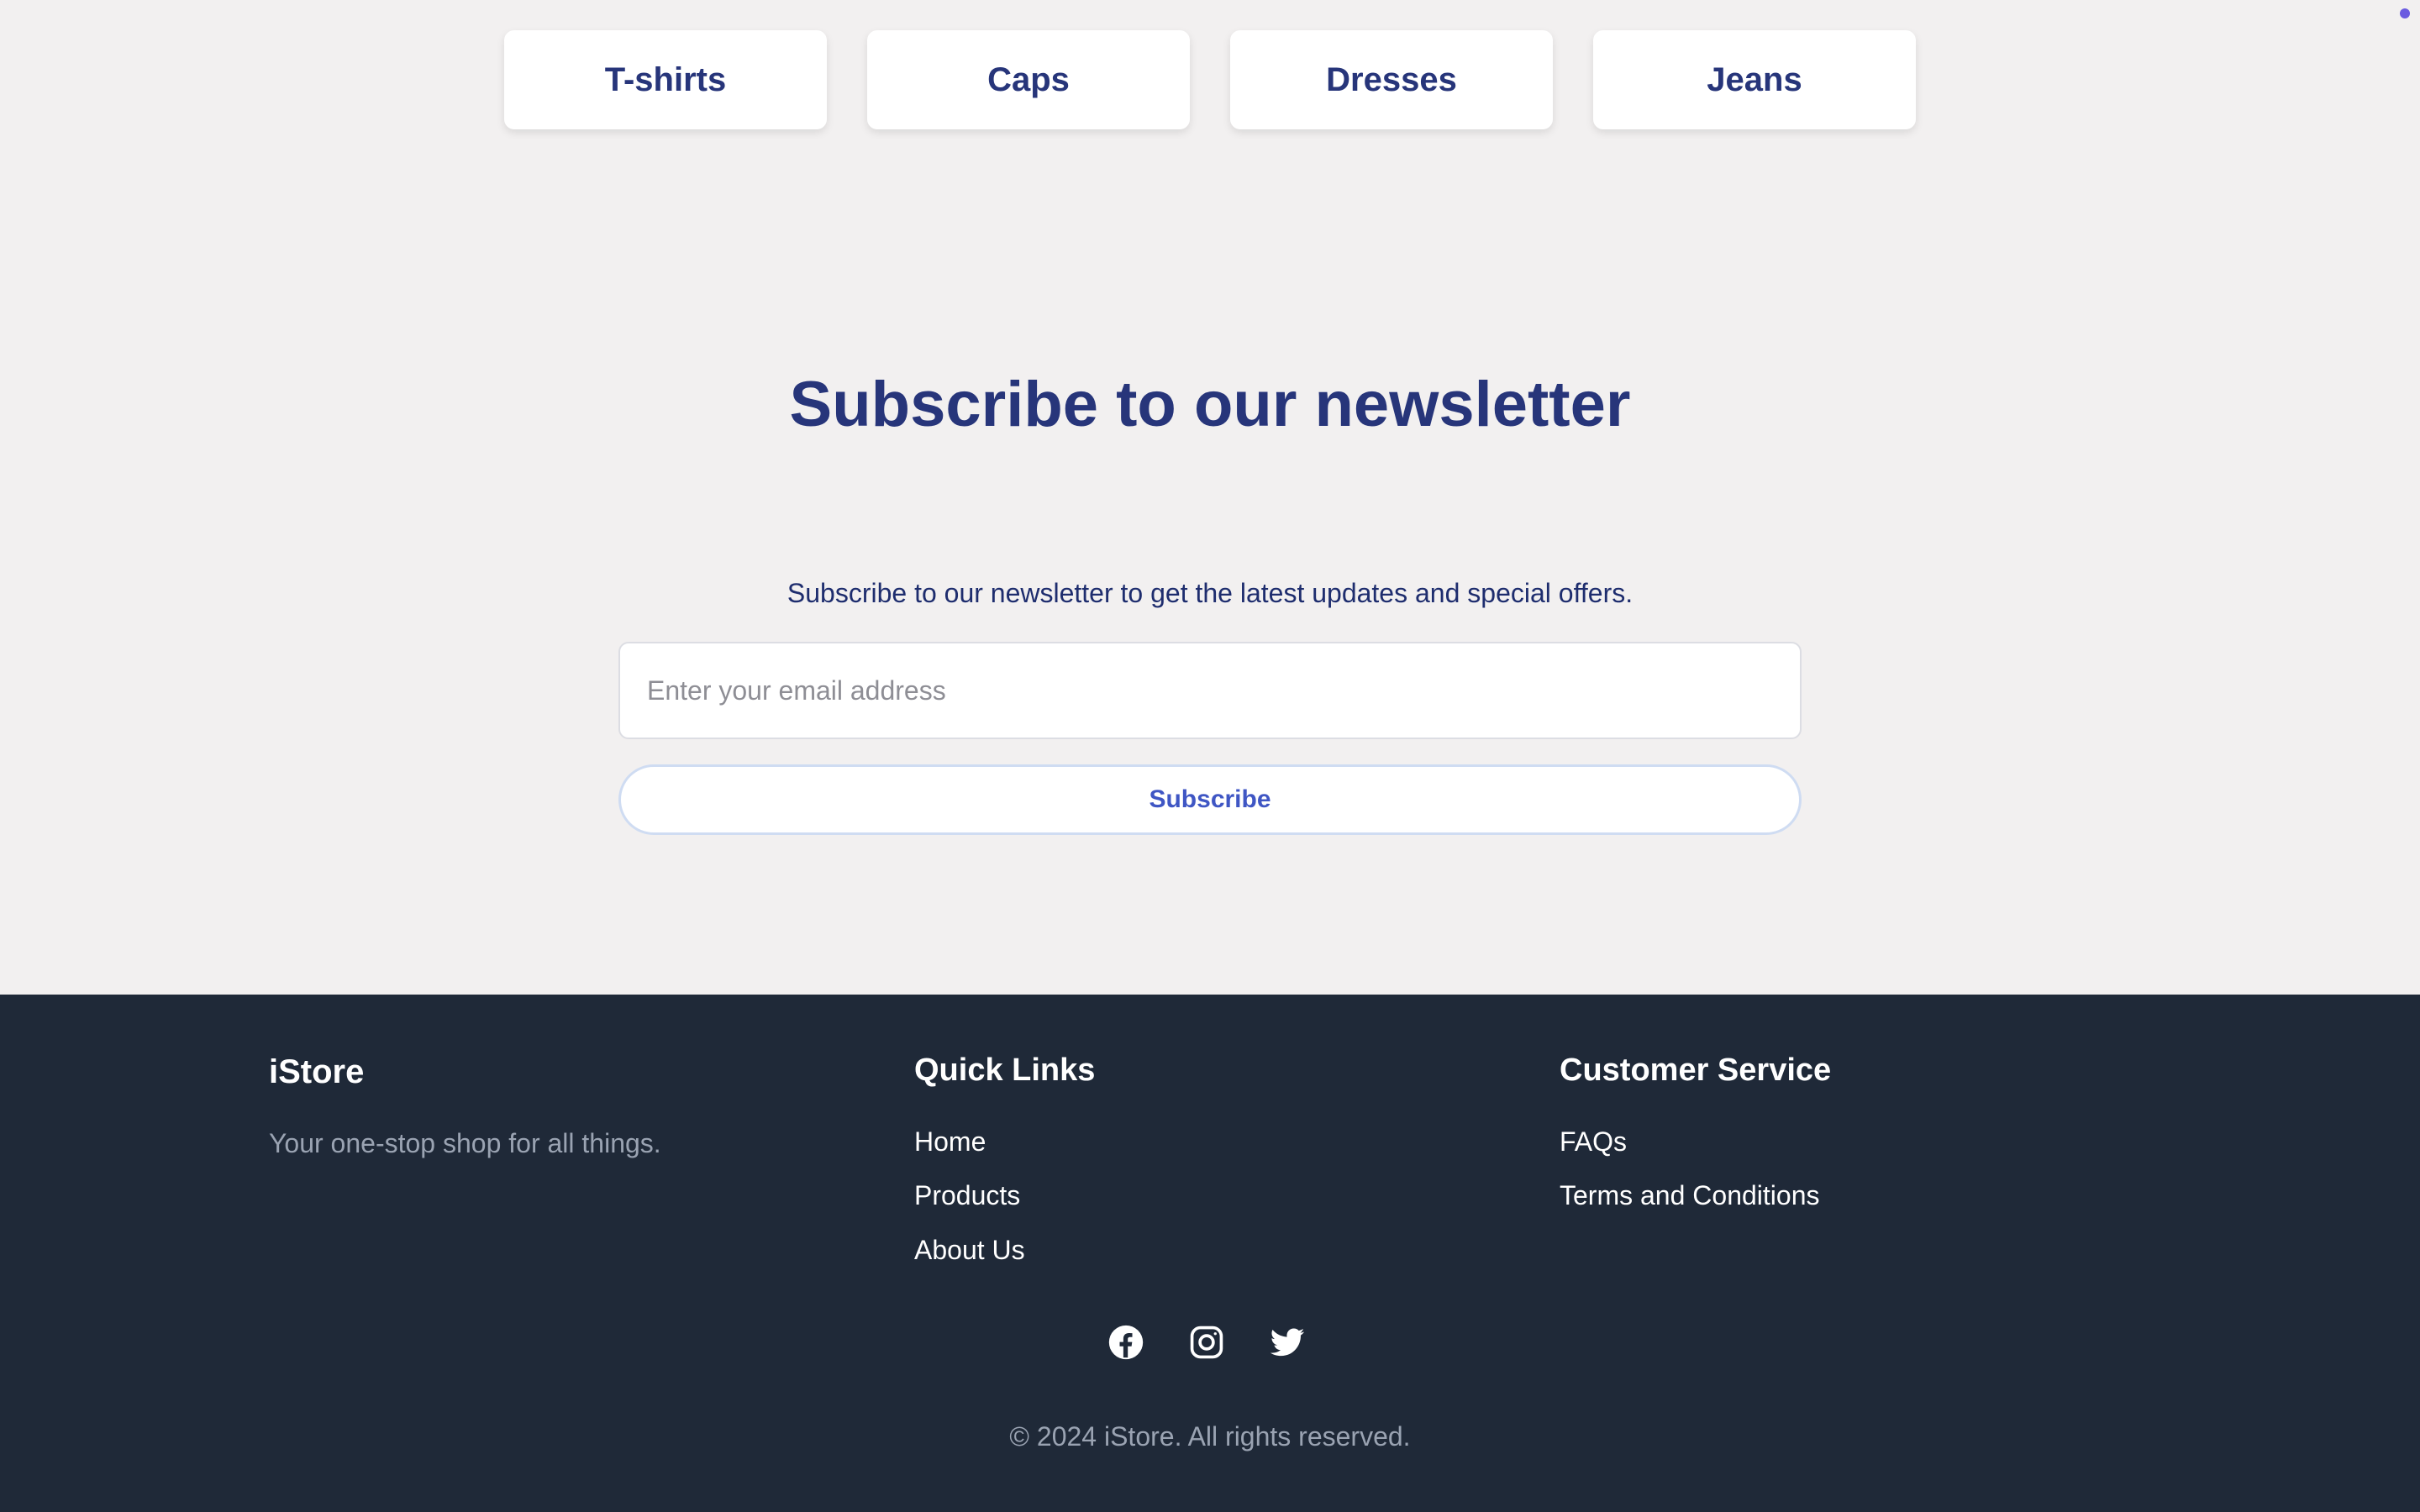 The width and height of the screenshot is (2420, 1512). Describe the element at coordinates (1210, 799) in the screenshot. I see `subscribe-button: Subscribe` at that location.